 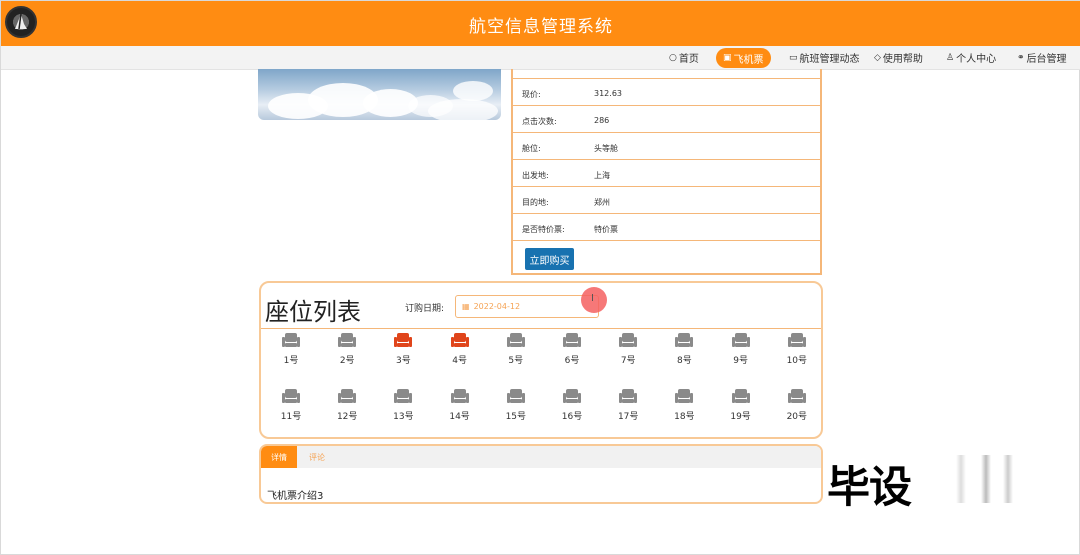 I want to click on nav-item-ticket: ▣ 飞机票, so click(x=743, y=58).